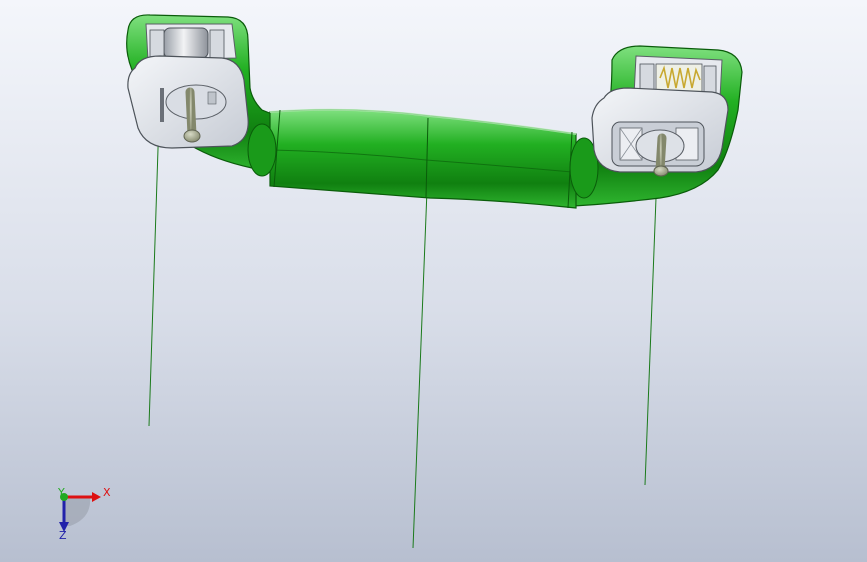 The height and width of the screenshot is (562, 867). I want to click on guide-line-left, so click(154, 272).